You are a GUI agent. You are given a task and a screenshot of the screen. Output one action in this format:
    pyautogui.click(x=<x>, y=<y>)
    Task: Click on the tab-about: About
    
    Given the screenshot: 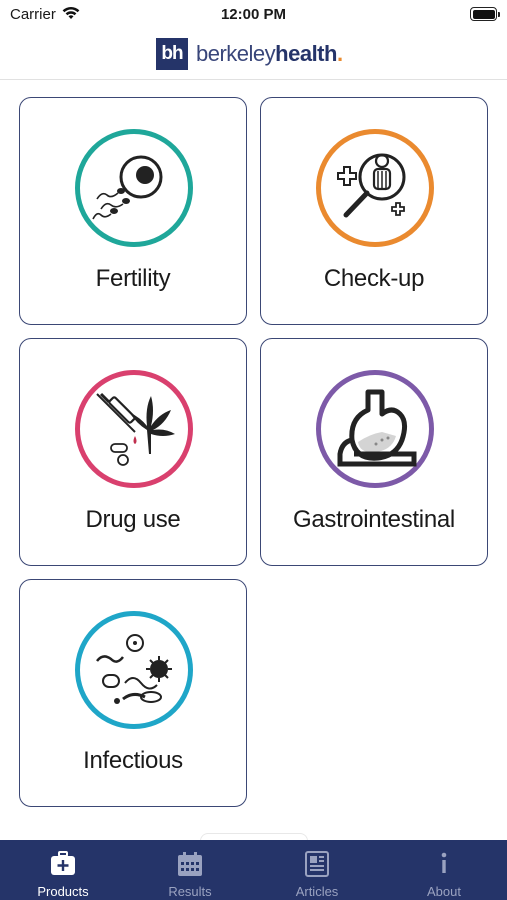 What is the action you would take?
    pyautogui.click(x=444, y=870)
    